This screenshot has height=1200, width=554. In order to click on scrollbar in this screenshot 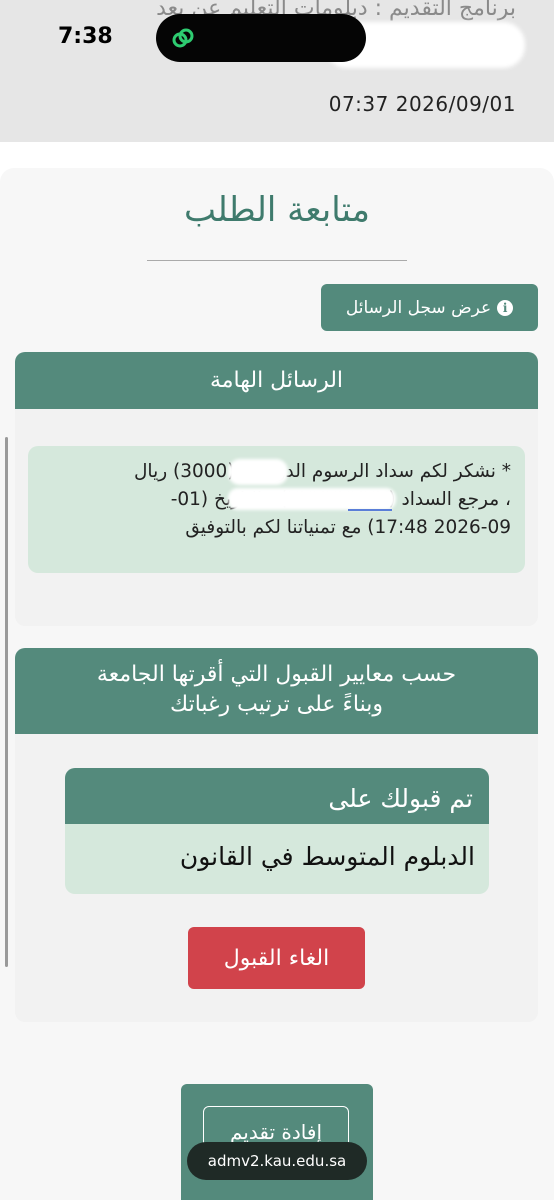, I will do `click(6, 702)`.